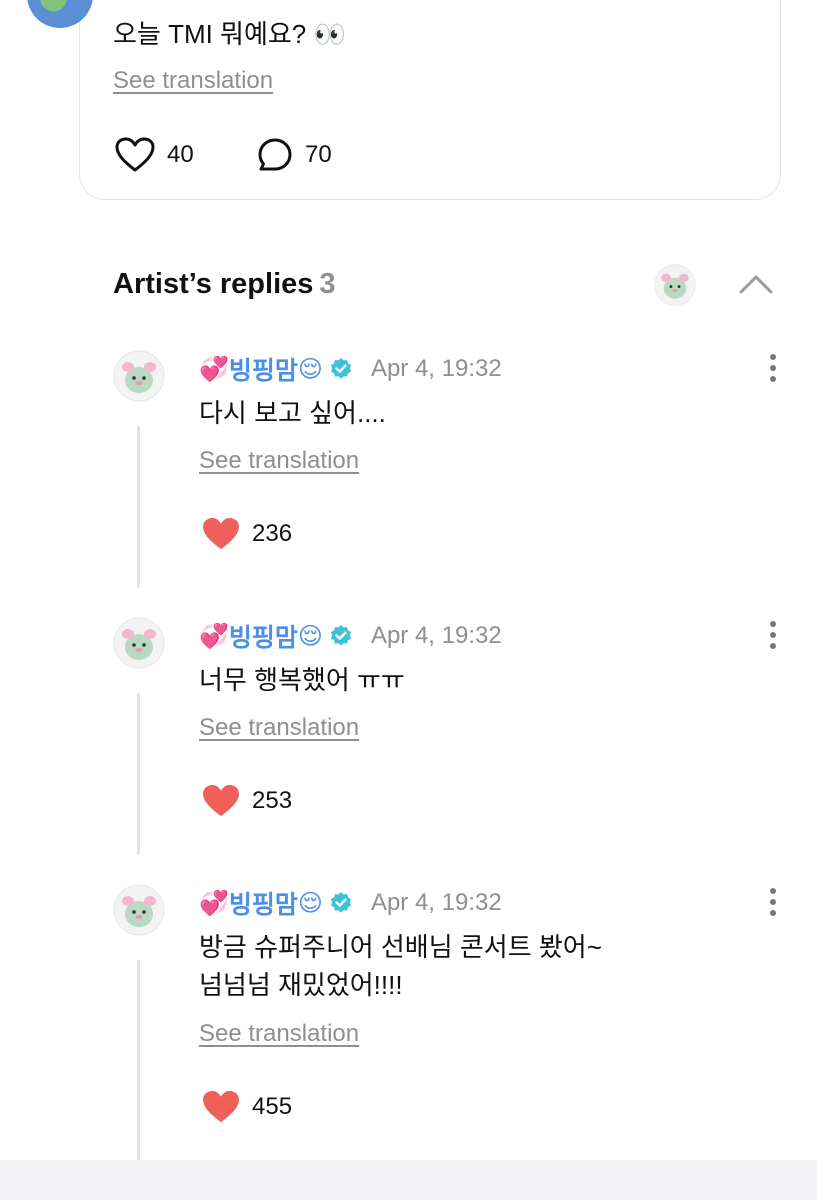  I want to click on artist-replies-count: 3, so click(327, 284).